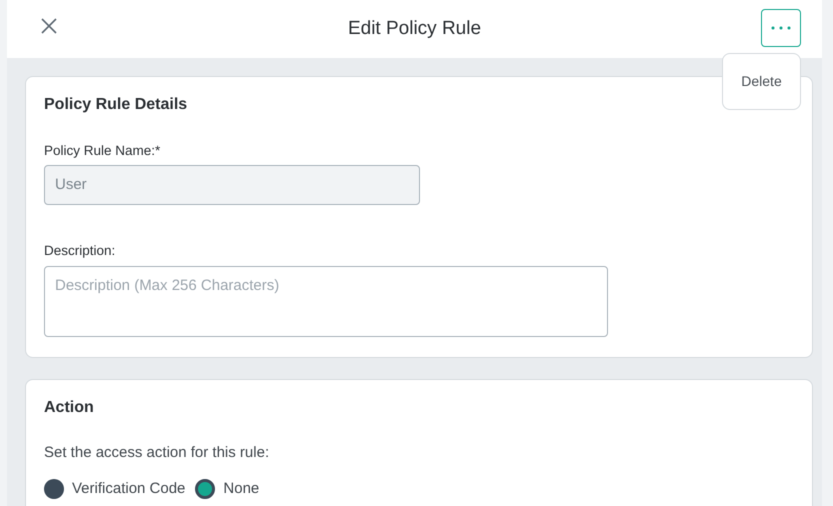 Image resolution: width=833 pixels, height=506 pixels. What do you see at coordinates (80, 251) in the screenshot?
I see `field-label: Description:` at bounding box center [80, 251].